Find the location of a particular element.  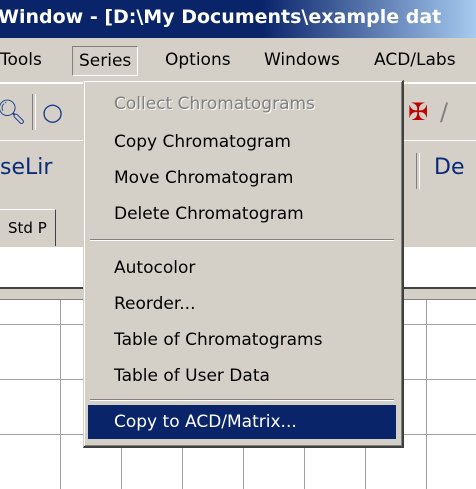

menu-tools: Tools is located at coordinates (21, 60).